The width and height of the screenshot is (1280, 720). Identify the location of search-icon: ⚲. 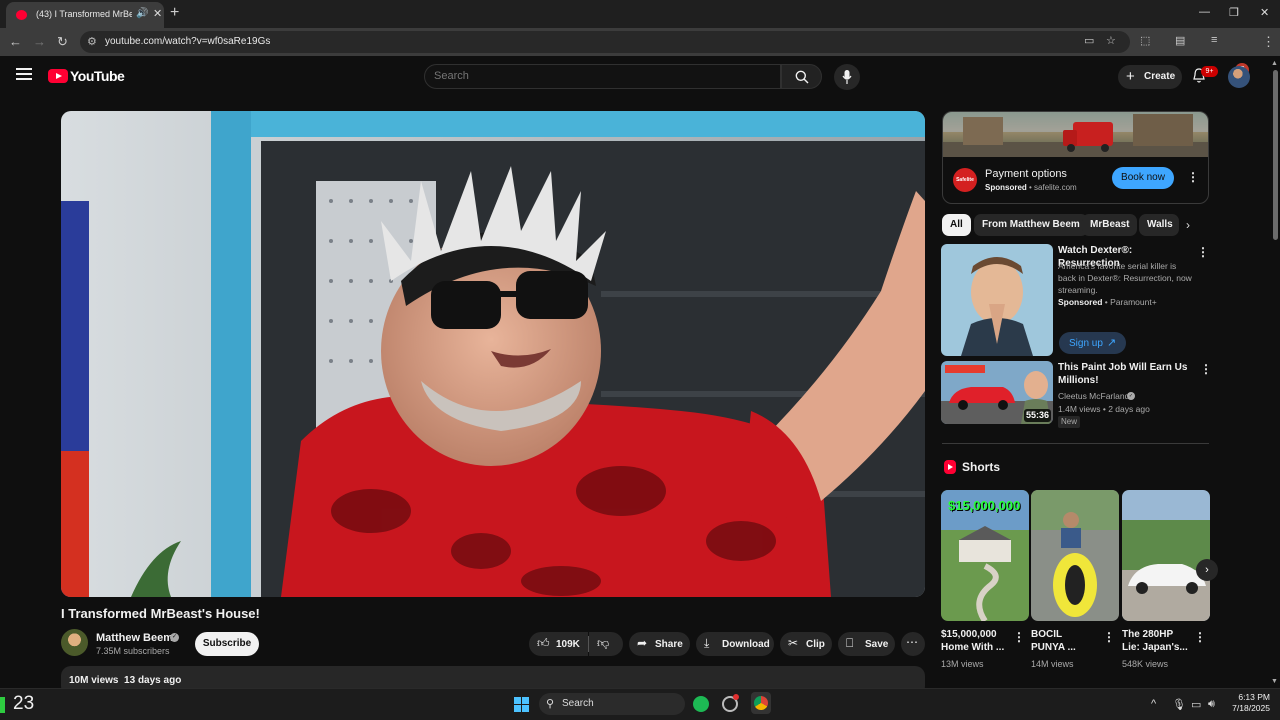
(550, 704).